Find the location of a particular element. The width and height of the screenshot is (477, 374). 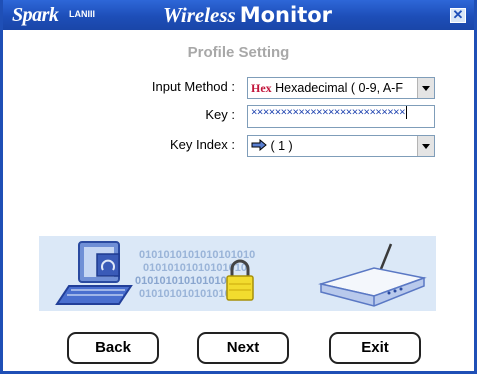

app-title: Wireless Monitor is located at coordinates (247, 15).